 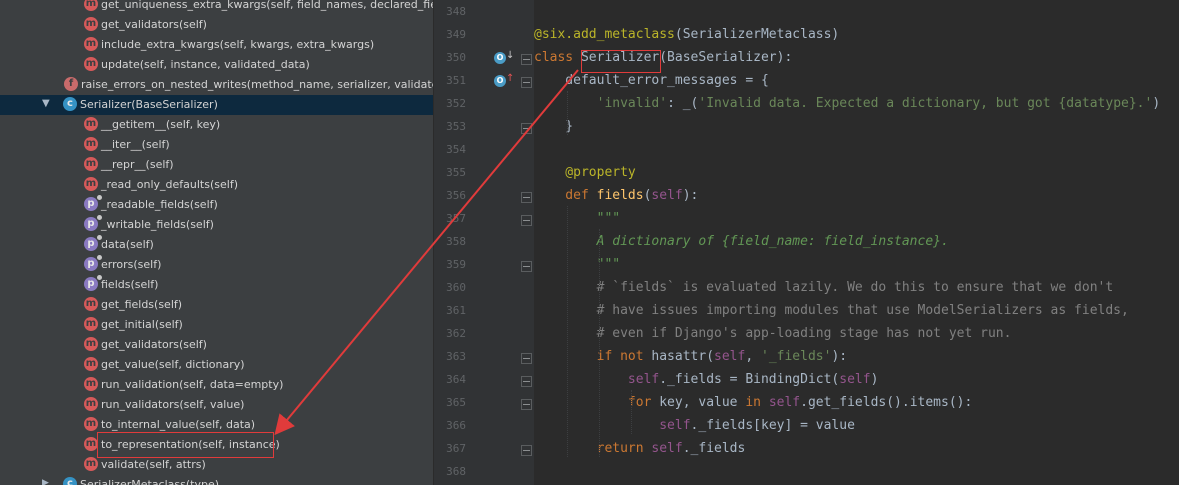 What do you see at coordinates (216, 285) in the screenshot?
I see `structure-item: p fields(self)` at bounding box center [216, 285].